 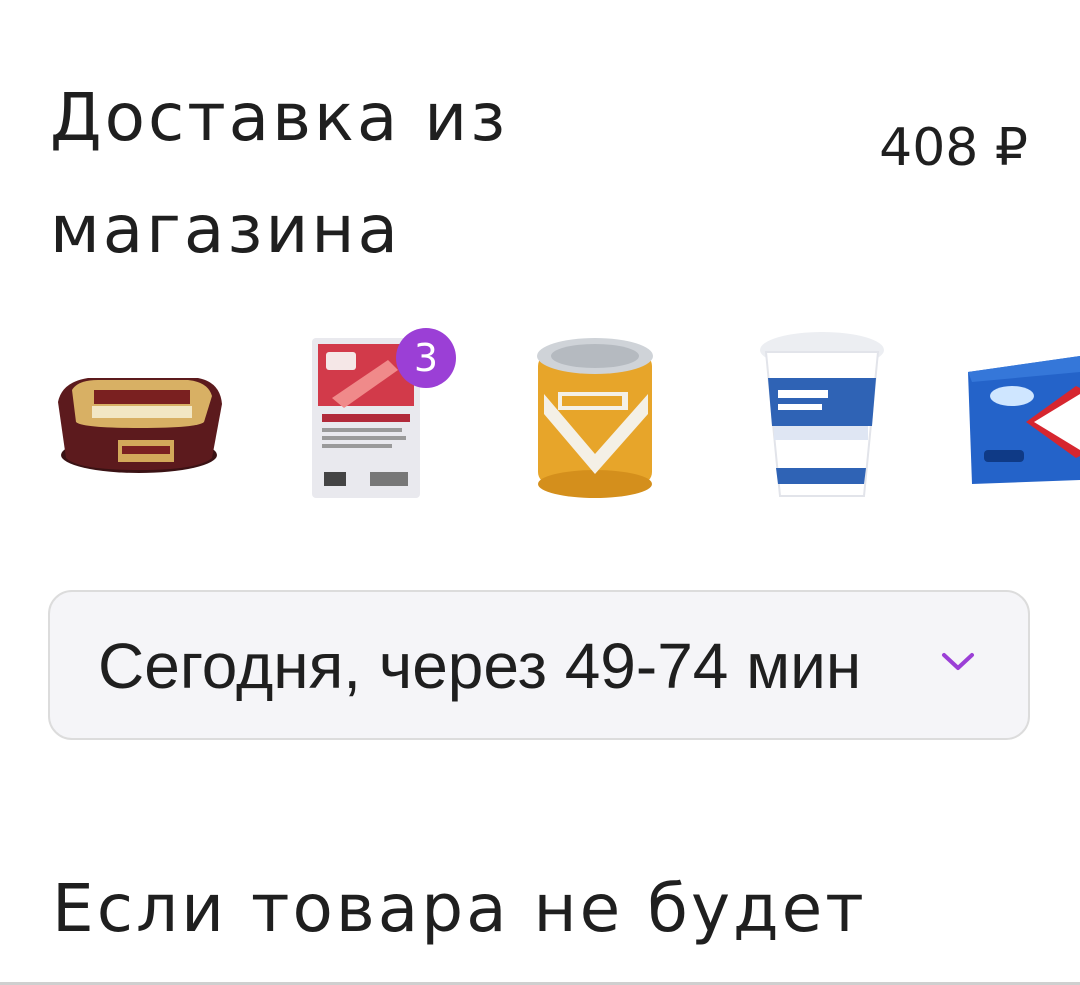 I want to click on chevron-down-icon, so click(x=958, y=661).